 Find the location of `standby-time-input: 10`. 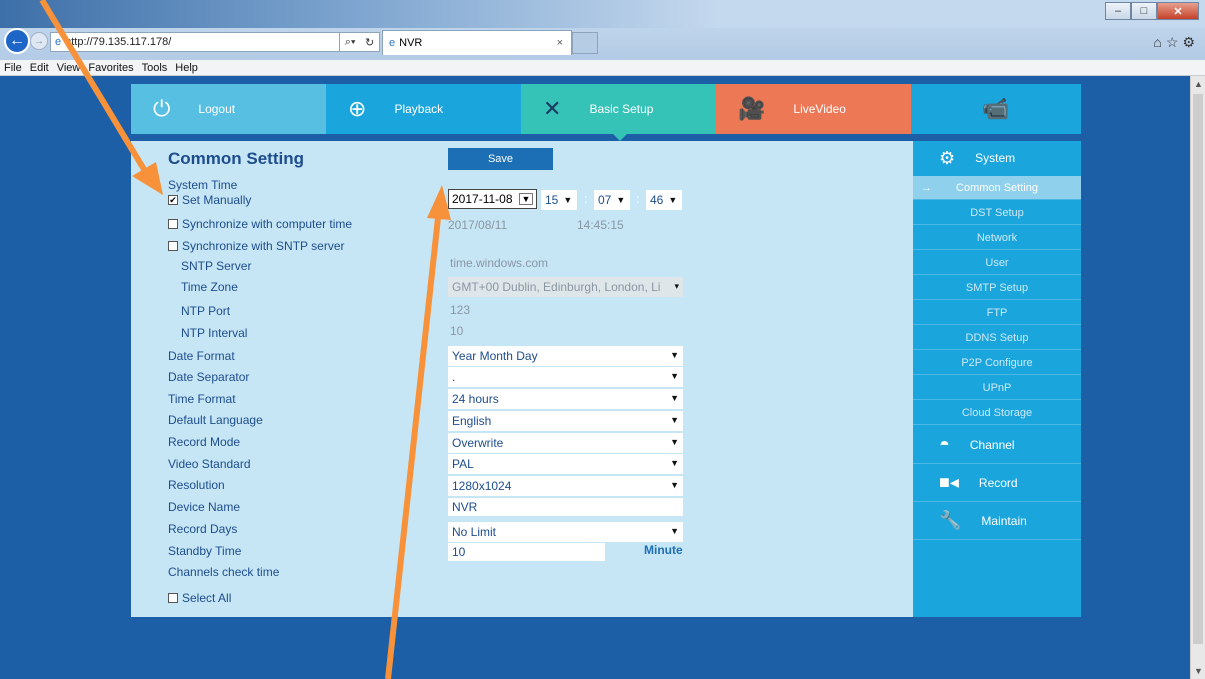

standby-time-input: 10 is located at coordinates (526, 552).